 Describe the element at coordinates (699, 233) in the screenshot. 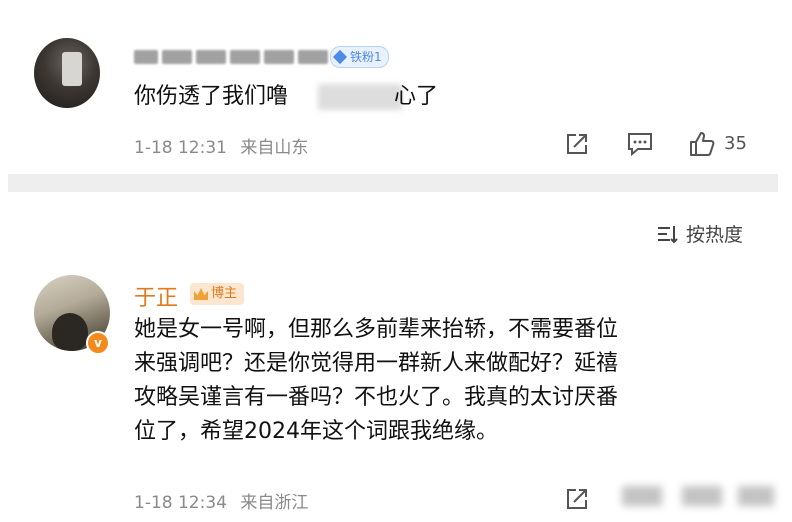

I see `sort-by-hot-button: 按热度` at that location.